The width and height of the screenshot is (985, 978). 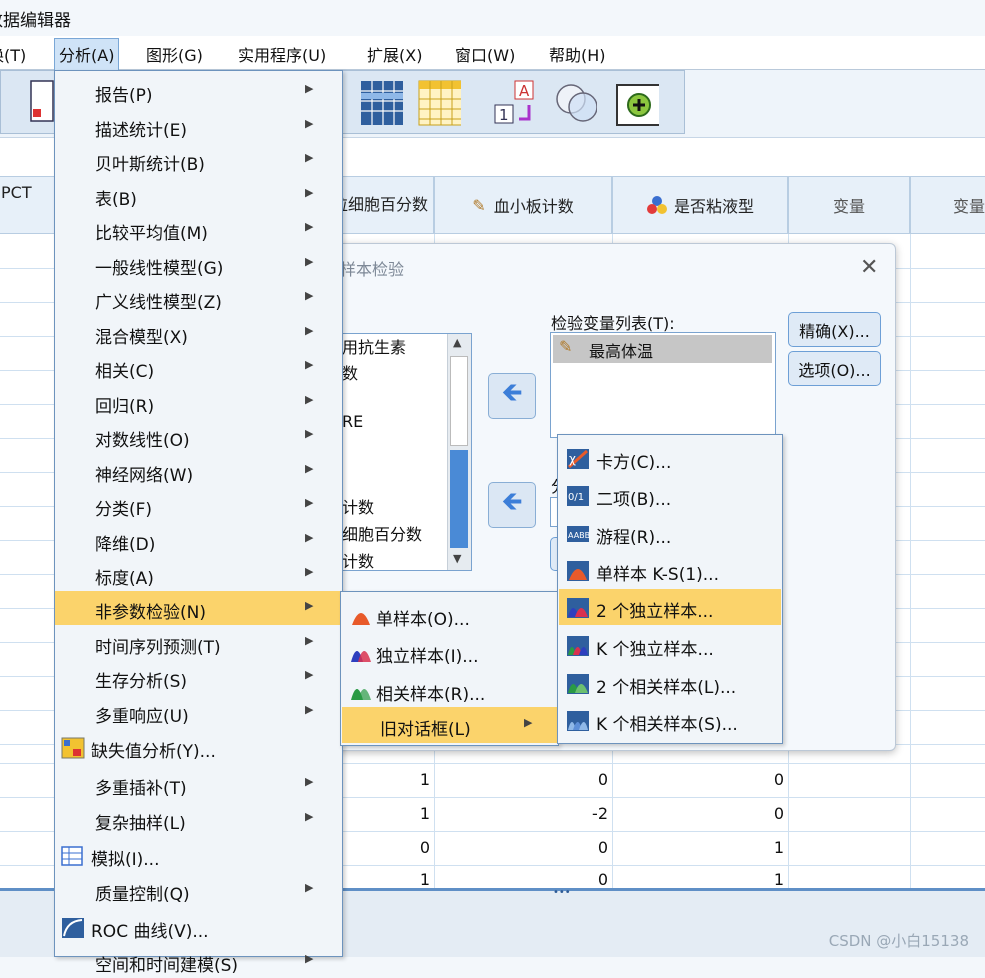 What do you see at coordinates (459, 401) in the screenshot?
I see `scroll-thumb` at bounding box center [459, 401].